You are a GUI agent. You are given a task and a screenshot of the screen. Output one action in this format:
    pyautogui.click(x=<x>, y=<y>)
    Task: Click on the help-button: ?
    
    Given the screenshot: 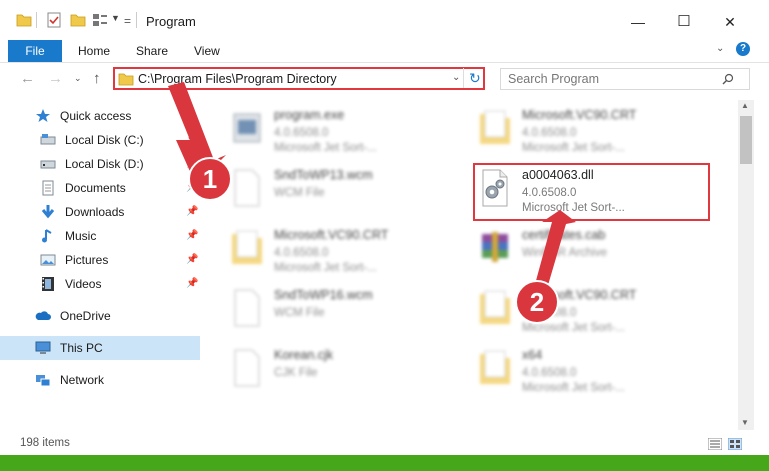 What is the action you would take?
    pyautogui.click(x=743, y=49)
    